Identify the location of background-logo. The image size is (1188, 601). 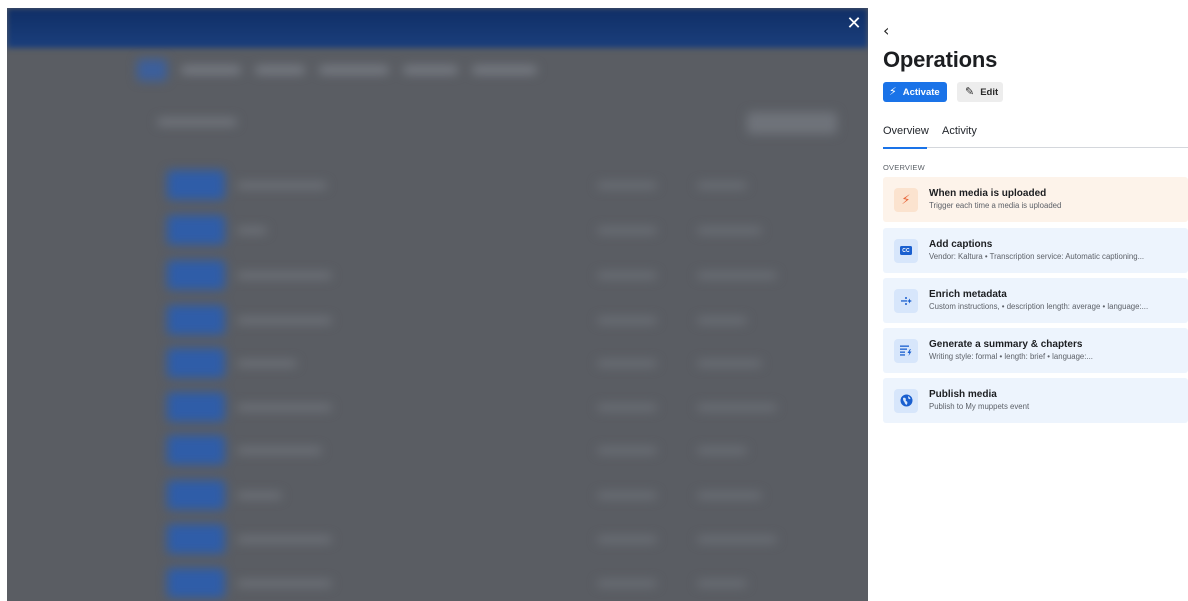
(152, 70).